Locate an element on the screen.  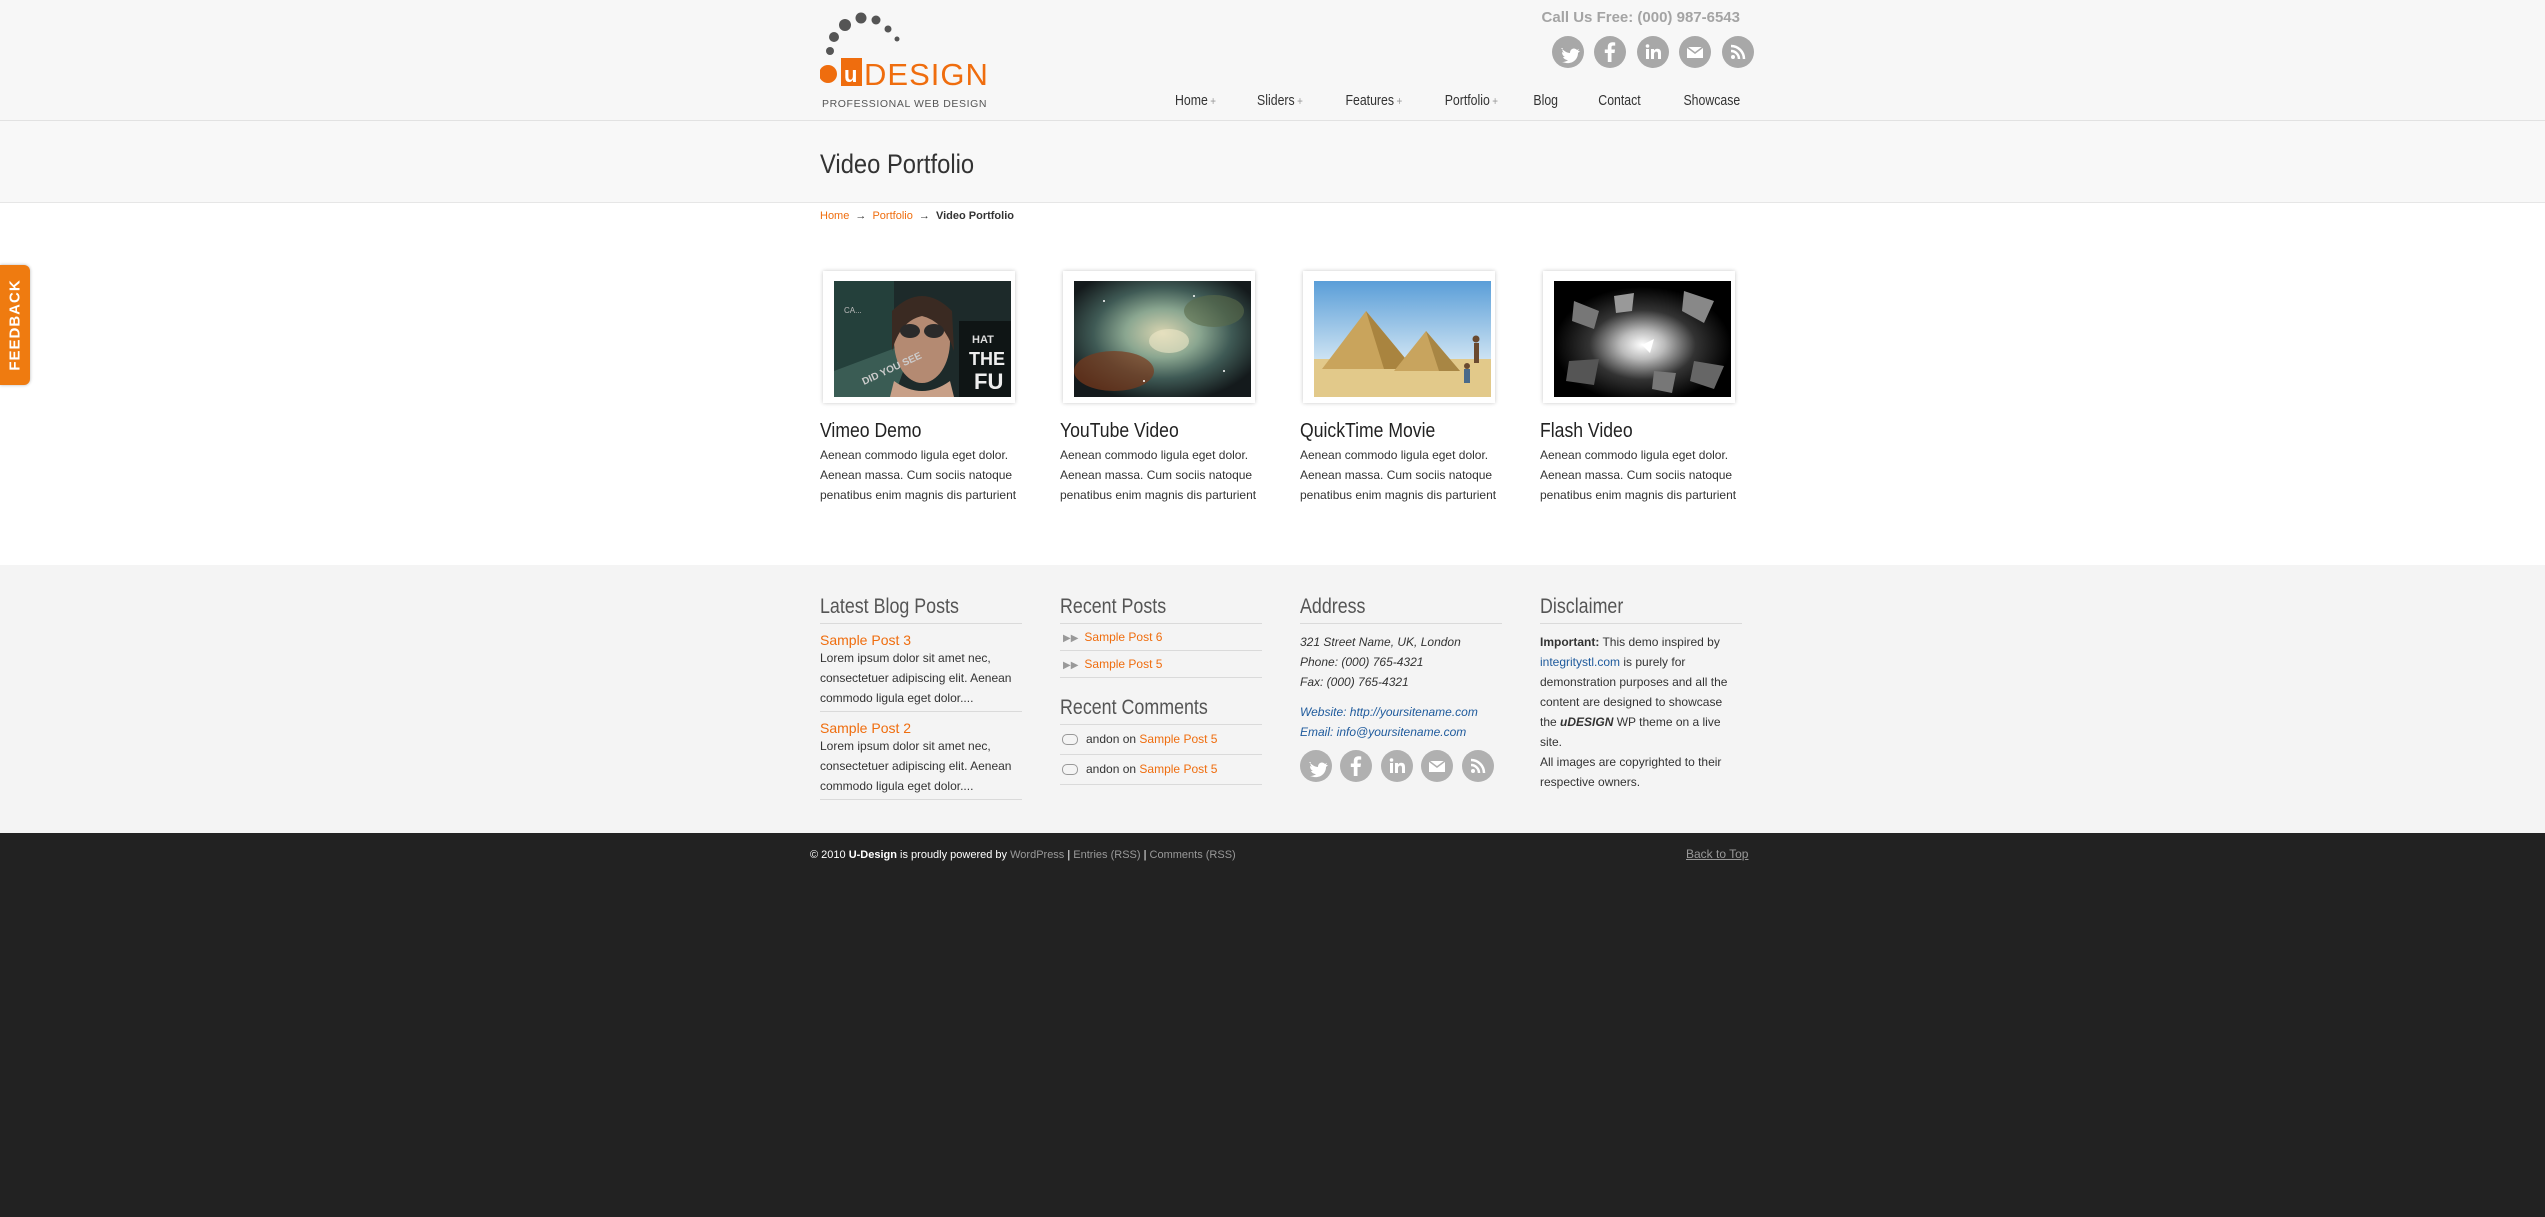
portfolio-item-title: Vimeo Demo is located at coordinates (910, 431).